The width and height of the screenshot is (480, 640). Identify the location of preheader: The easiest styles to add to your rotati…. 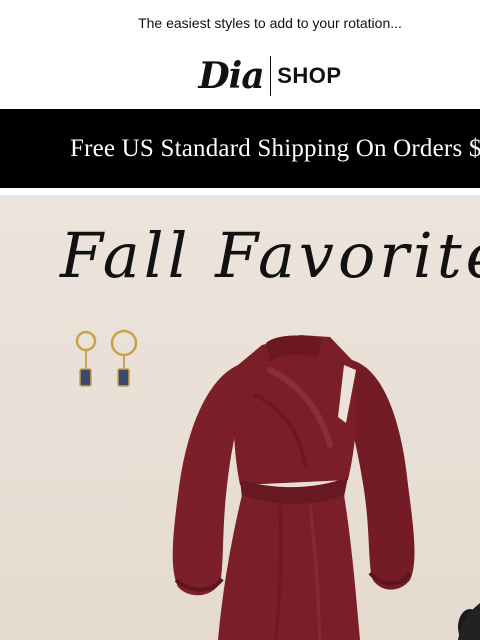
(240, 23).